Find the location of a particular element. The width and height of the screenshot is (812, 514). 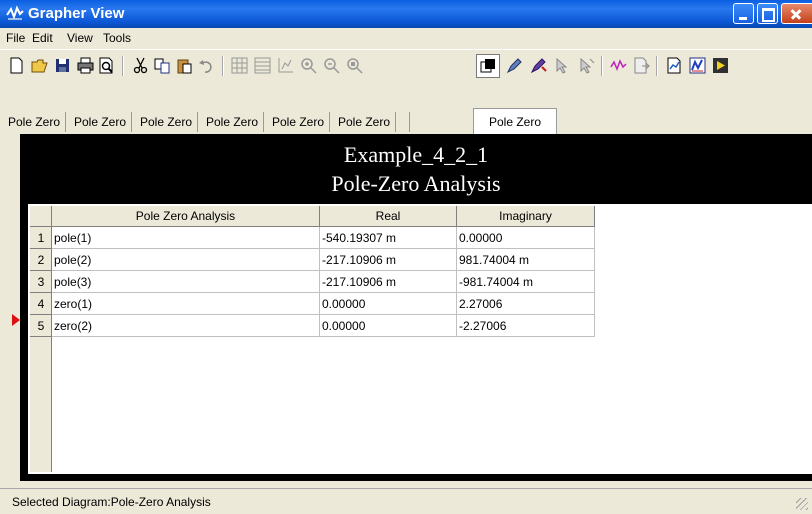

status-text: Selected Diagram:Pole-Zero Analysis is located at coordinates (111, 502).